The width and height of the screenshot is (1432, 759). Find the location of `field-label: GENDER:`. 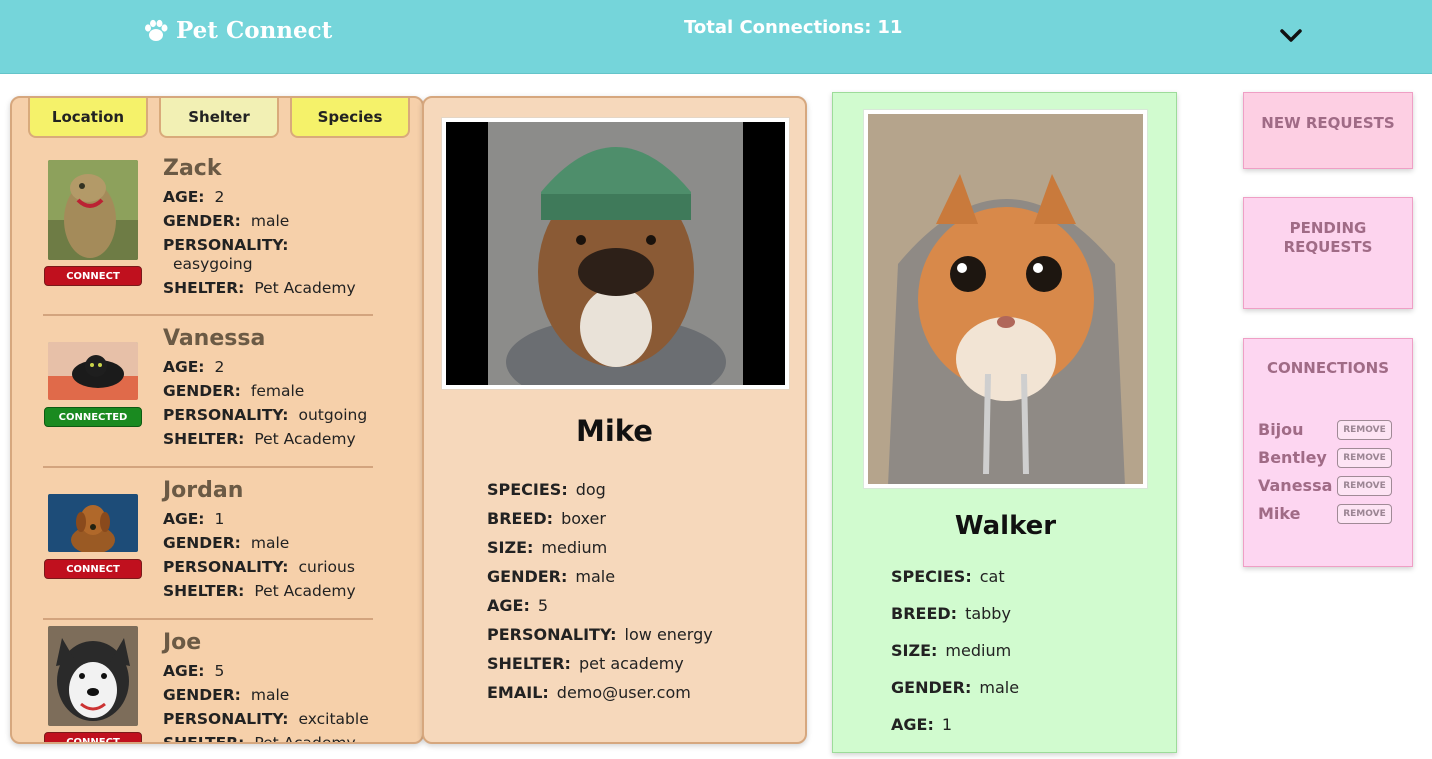

field-label: GENDER: is located at coordinates (931, 687).